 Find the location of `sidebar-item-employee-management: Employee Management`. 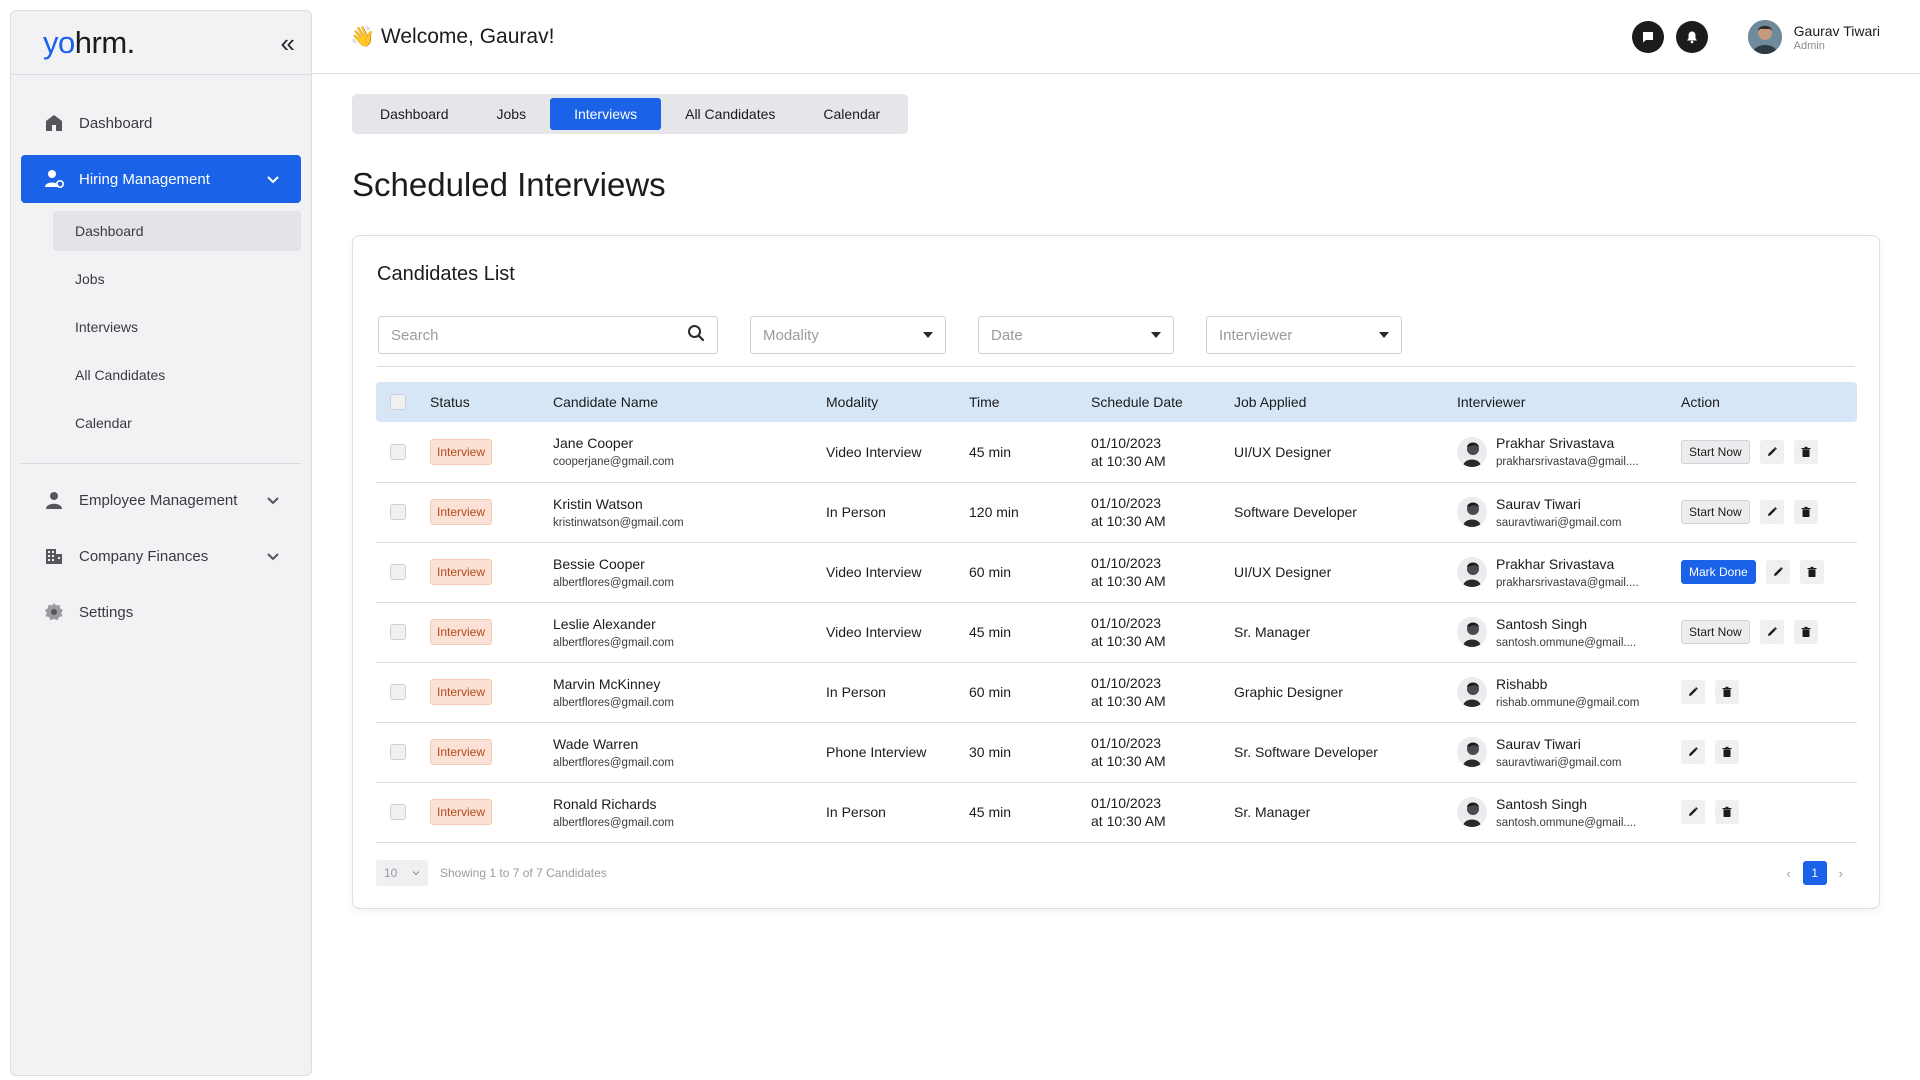

sidebar-item-employee-management: Employee Management is located at coordinates (161, 500).